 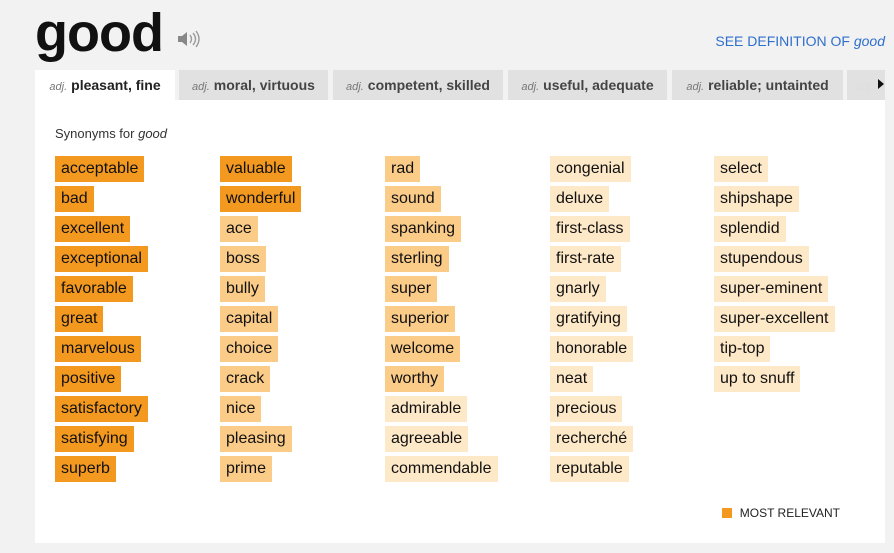 I want to click on see-definition-link: SEE DEFINITION OF good, so click(x=800, y=41).